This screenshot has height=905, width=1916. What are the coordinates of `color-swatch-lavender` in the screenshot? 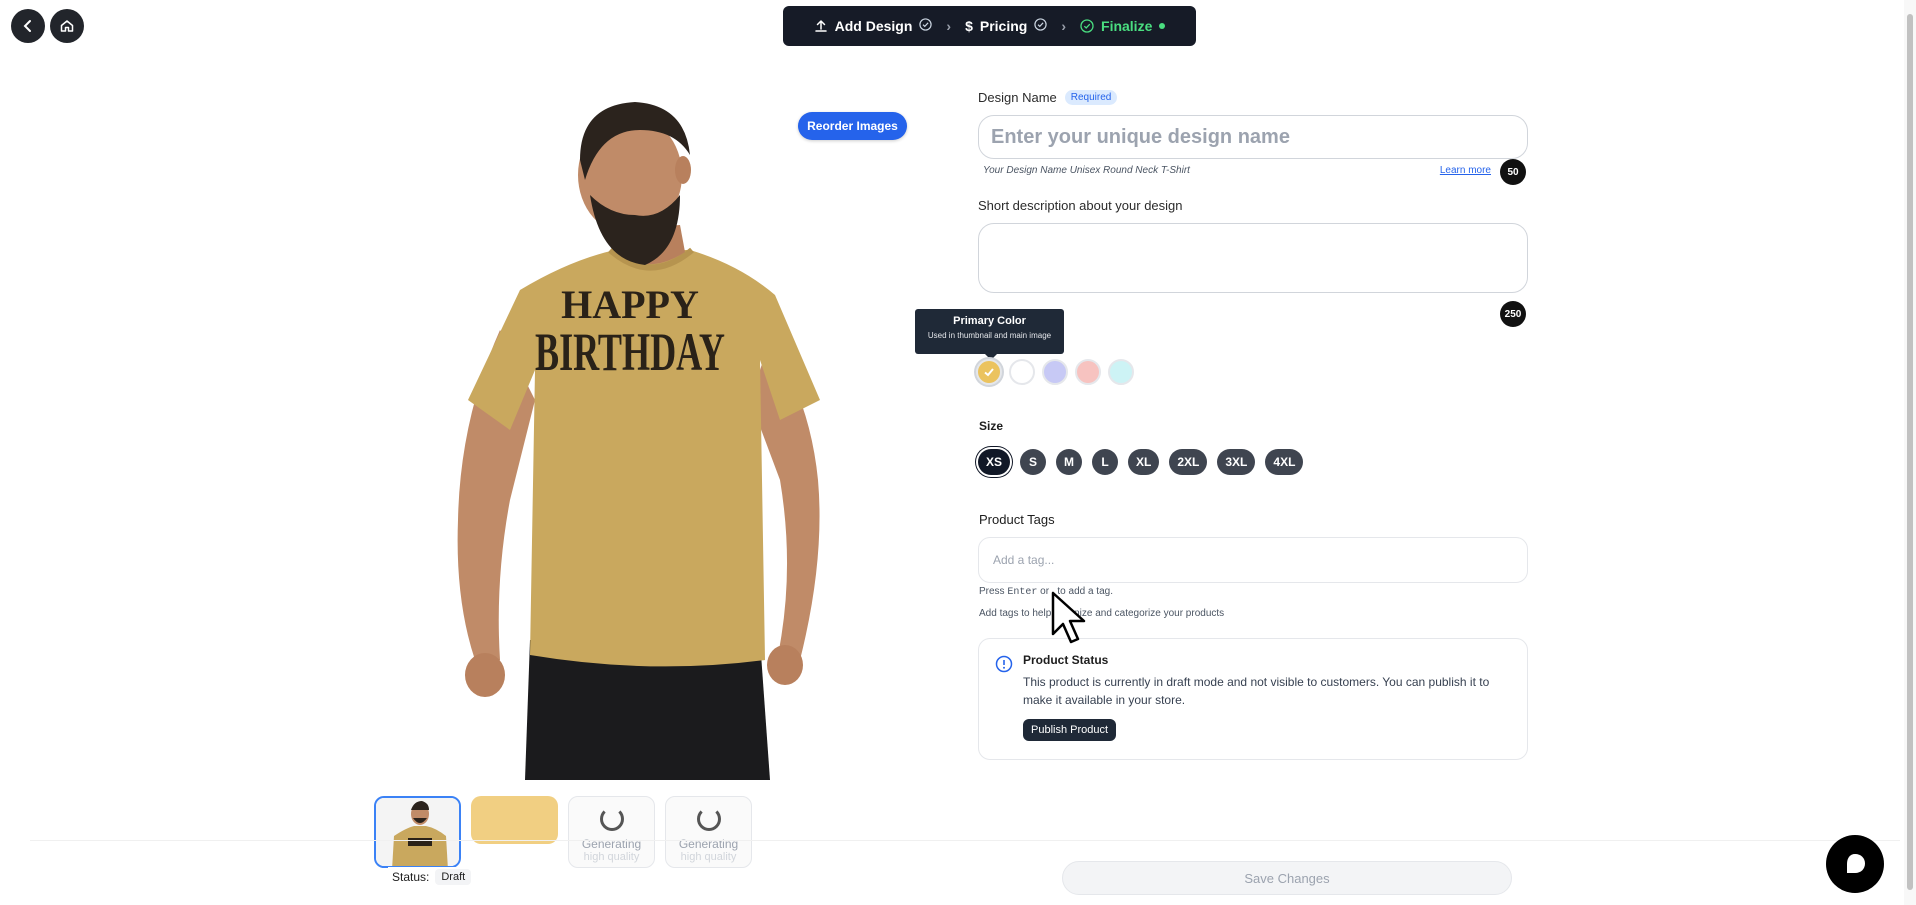 It's located at (1055, 372).